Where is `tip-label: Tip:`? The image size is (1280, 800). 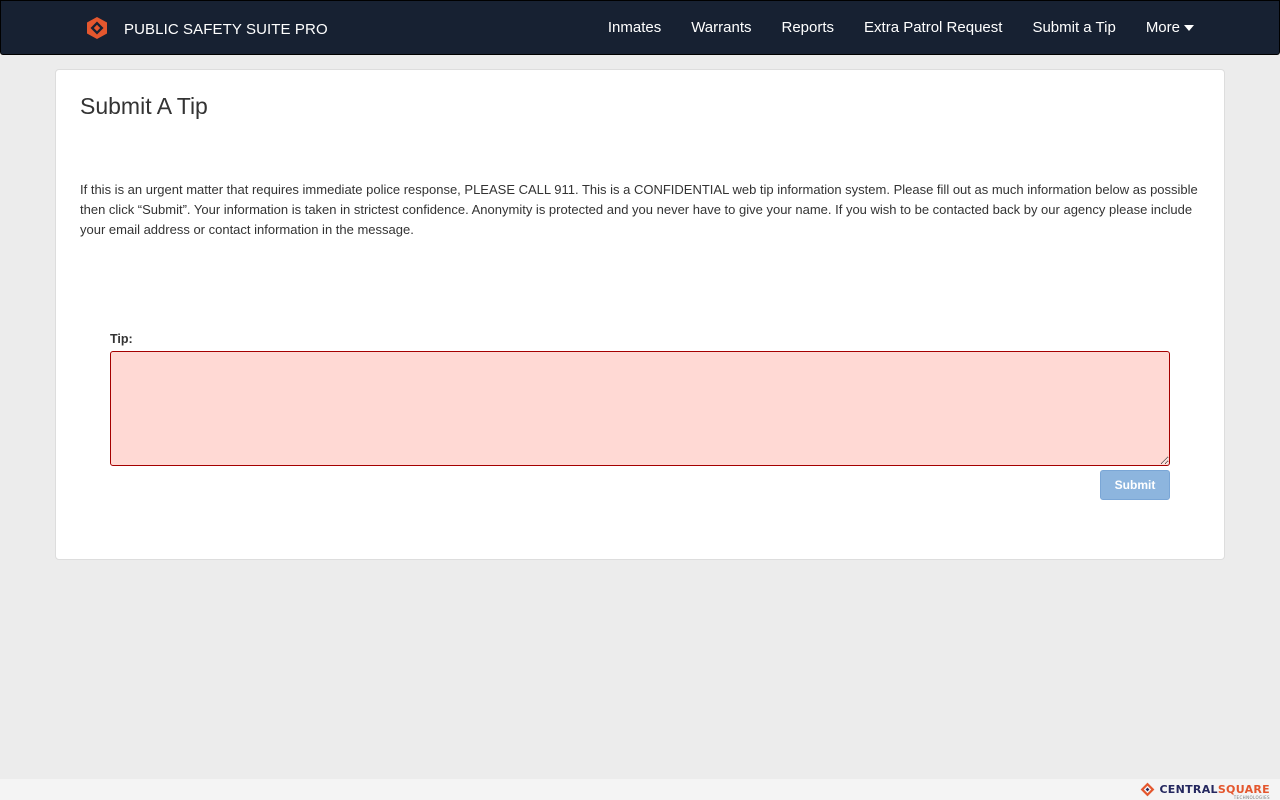 tip-label: Tip: is located at coordinates (121, 339).